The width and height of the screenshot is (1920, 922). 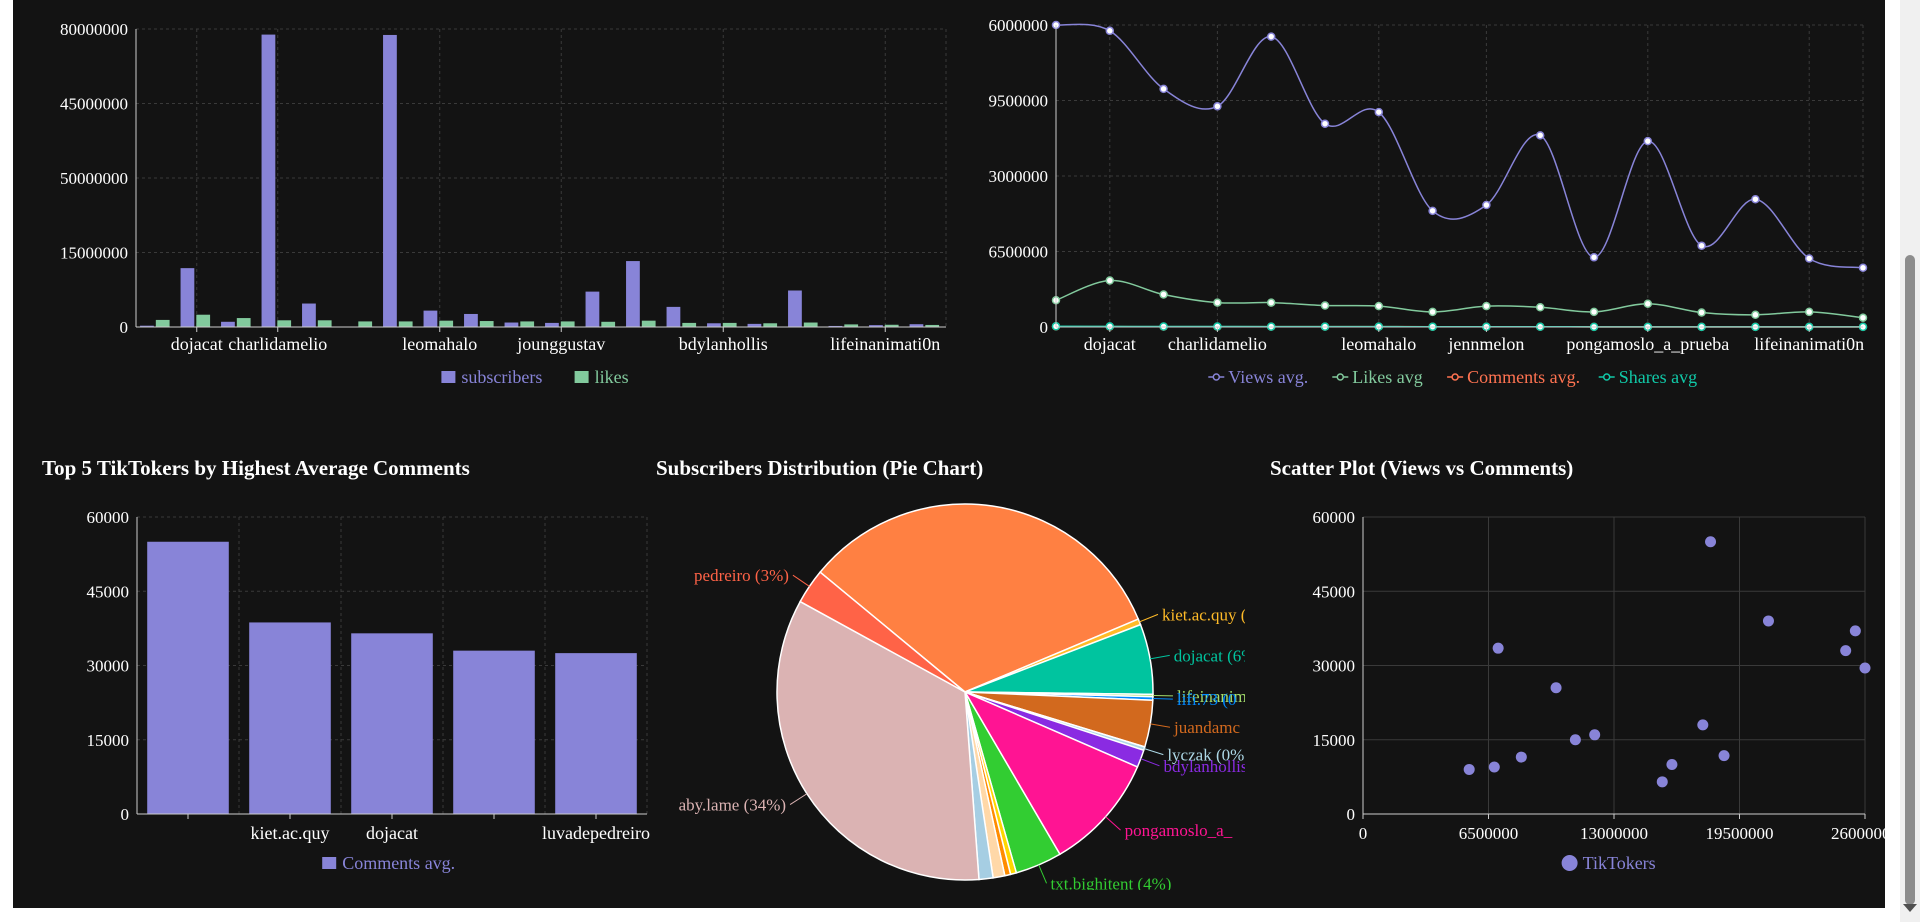 I want to click on y-tick-label: 45000000, so click(x=94, y=104).